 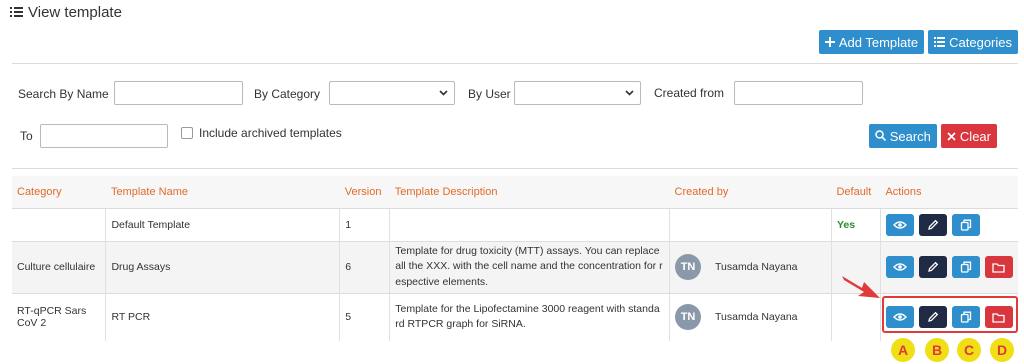 I want to click on include-archived: Include archived templates, so click(x=261, y=133).